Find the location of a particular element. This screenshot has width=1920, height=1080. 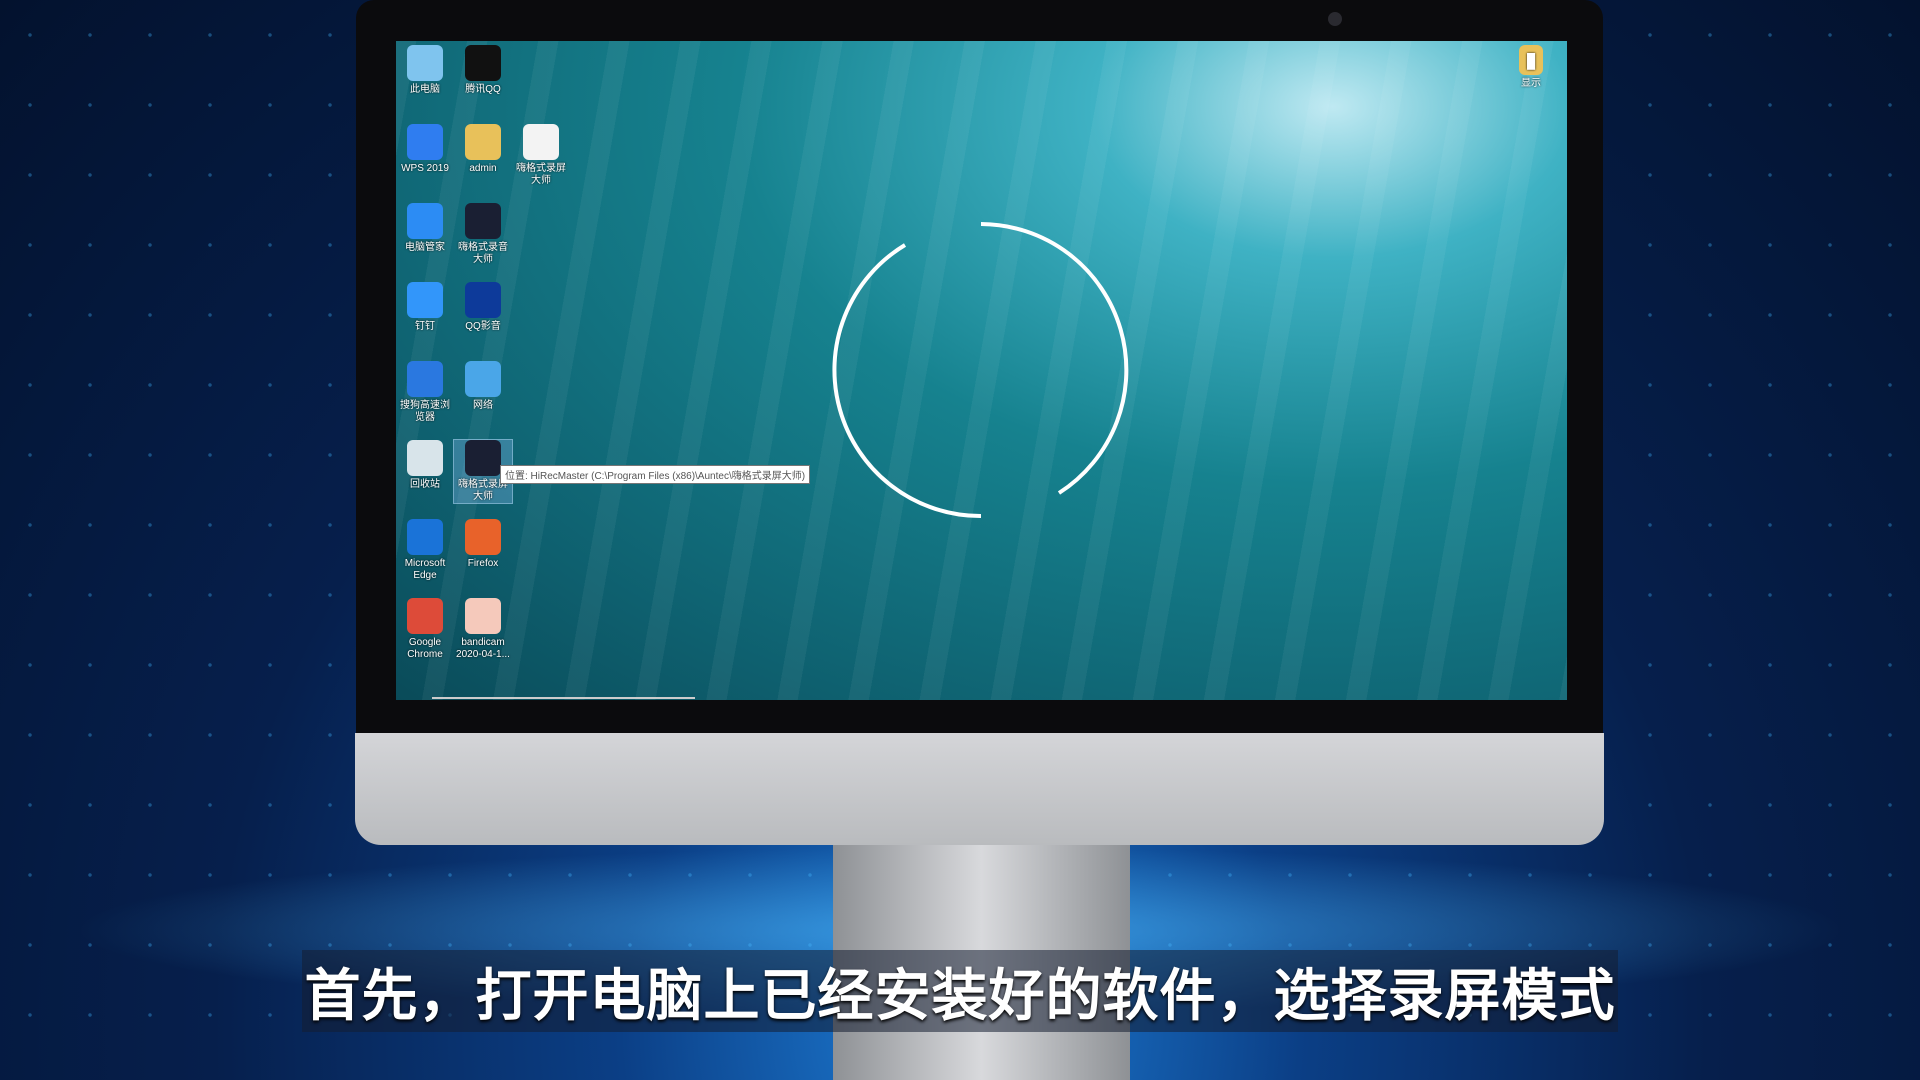

recycle-bin-icon is located at coordinates (425, 458).